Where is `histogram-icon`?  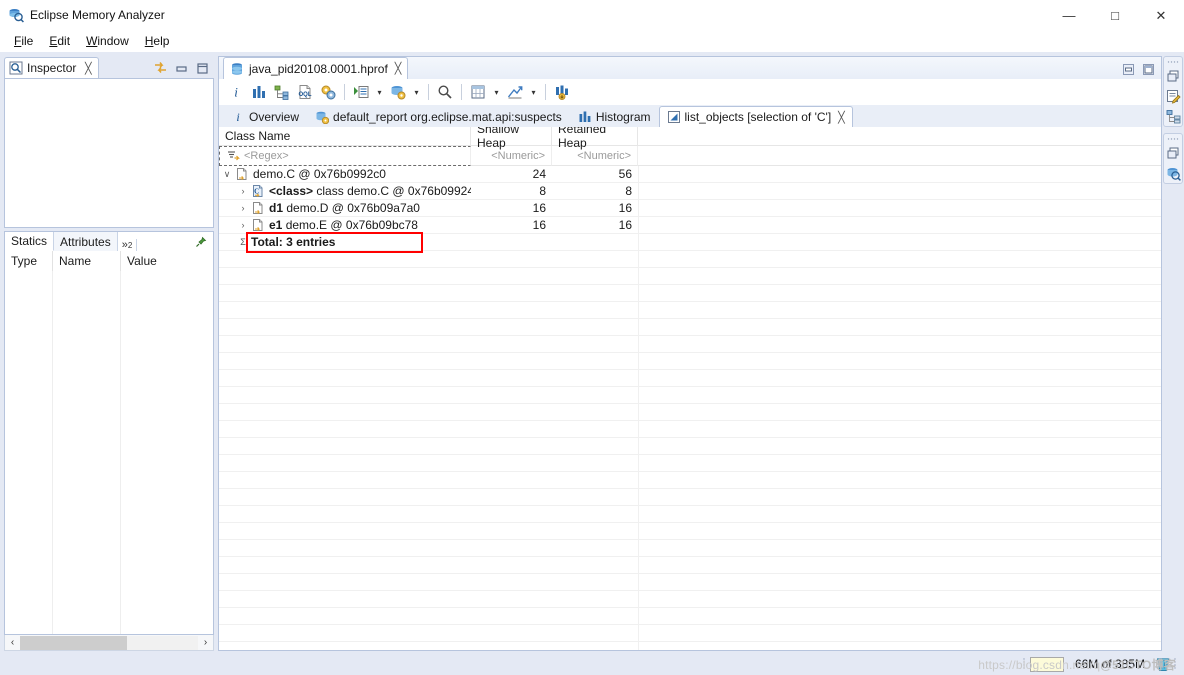
histogram-icon is located at coordinates (259, 92).